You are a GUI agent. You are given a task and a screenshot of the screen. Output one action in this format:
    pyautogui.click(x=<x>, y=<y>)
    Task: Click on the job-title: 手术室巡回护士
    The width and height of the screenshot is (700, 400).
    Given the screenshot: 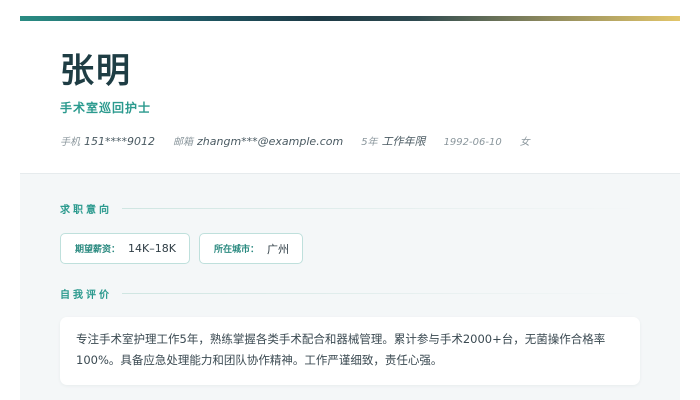 What is the action you would take?
    pyautogui.click(x=106, y=108)
    